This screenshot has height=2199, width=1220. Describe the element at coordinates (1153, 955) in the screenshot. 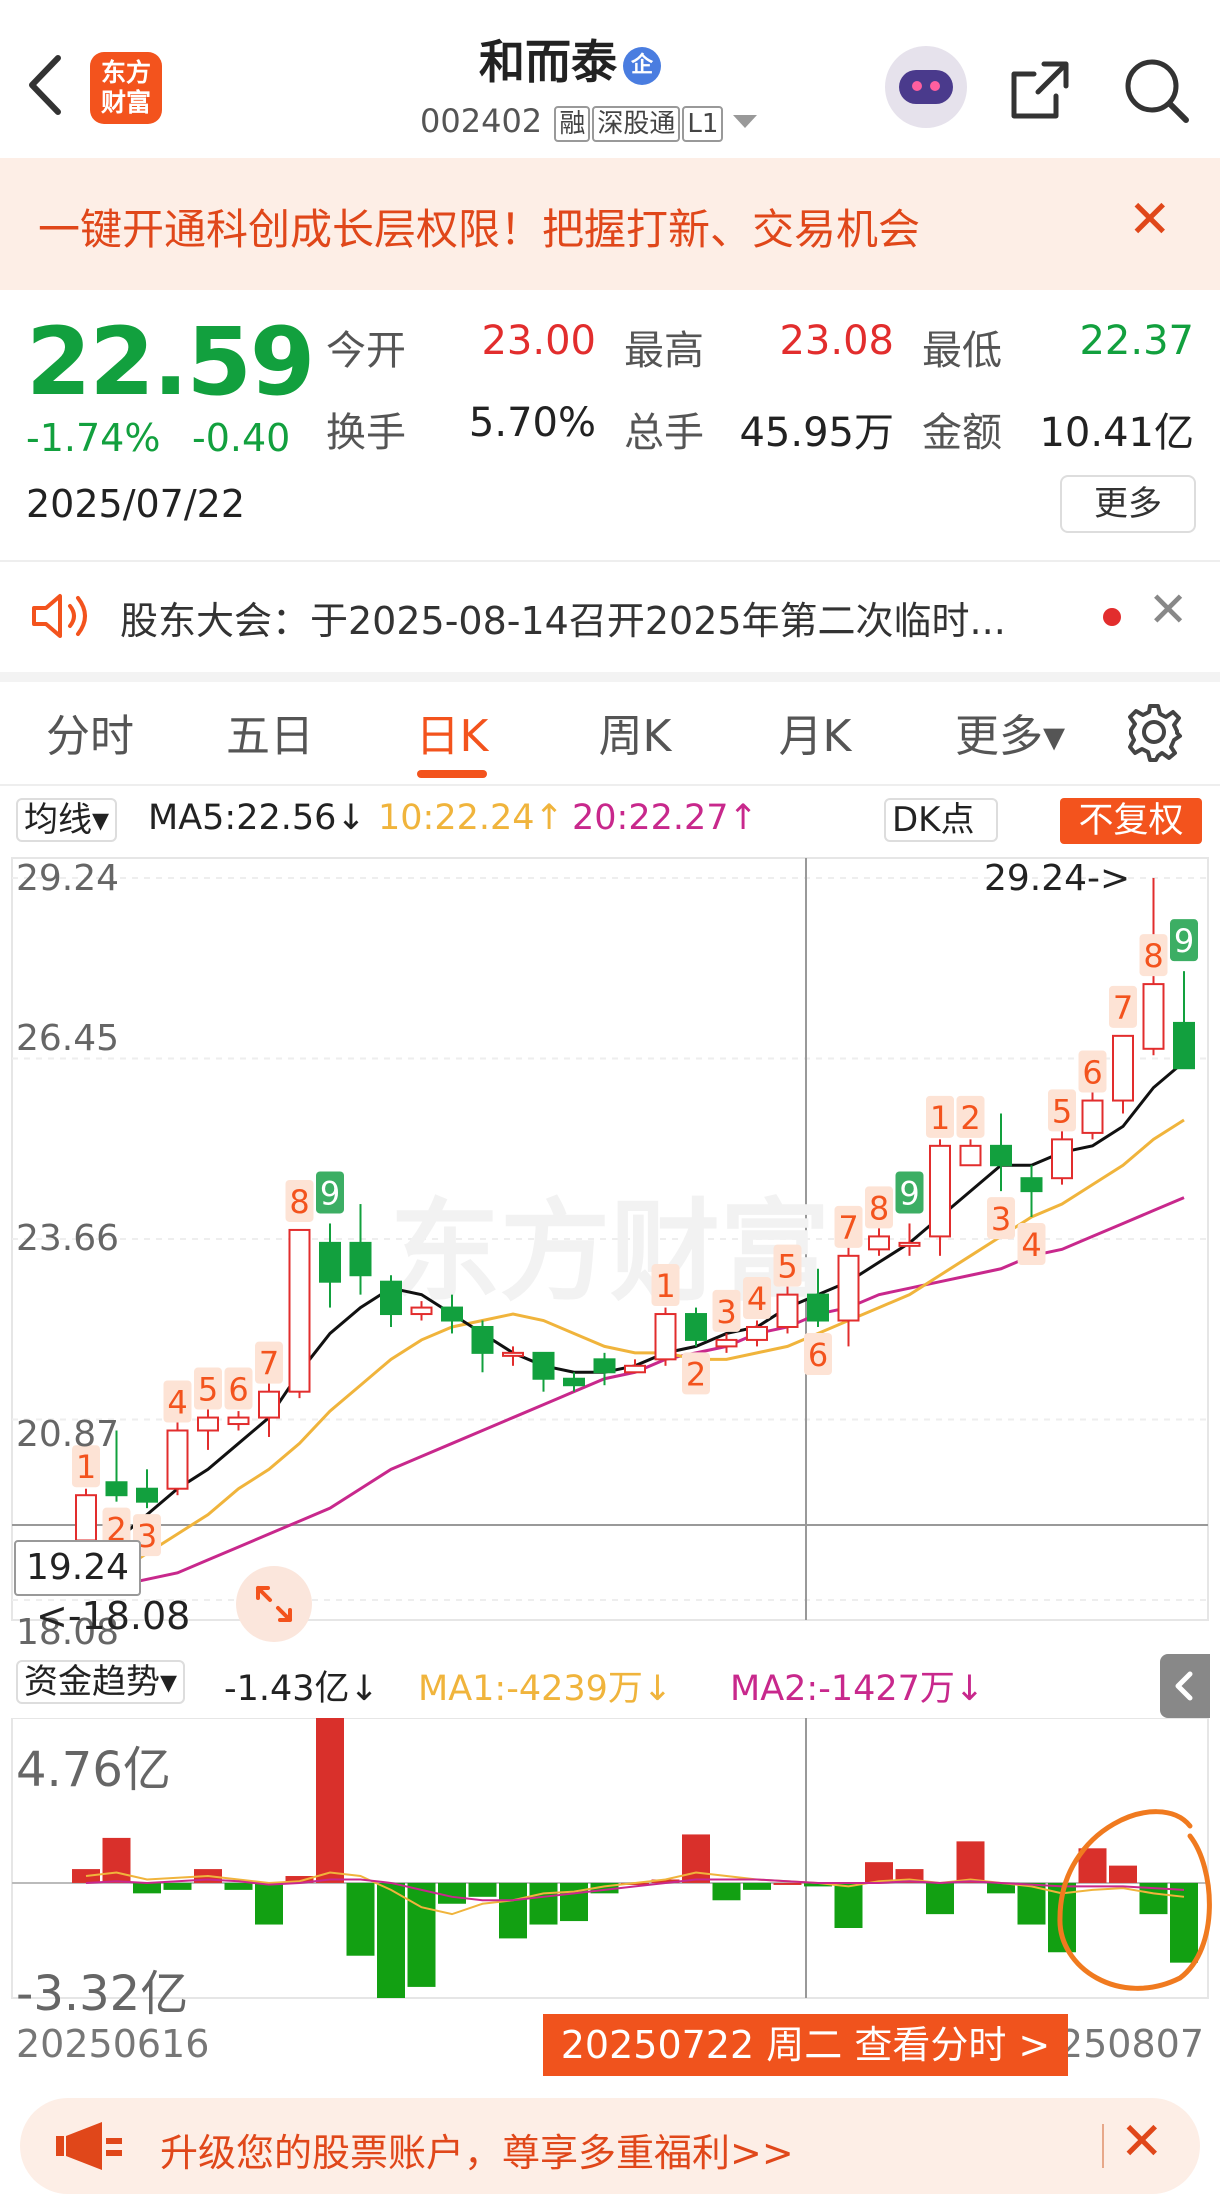

I see `td-sequence-label: 8` at that location.